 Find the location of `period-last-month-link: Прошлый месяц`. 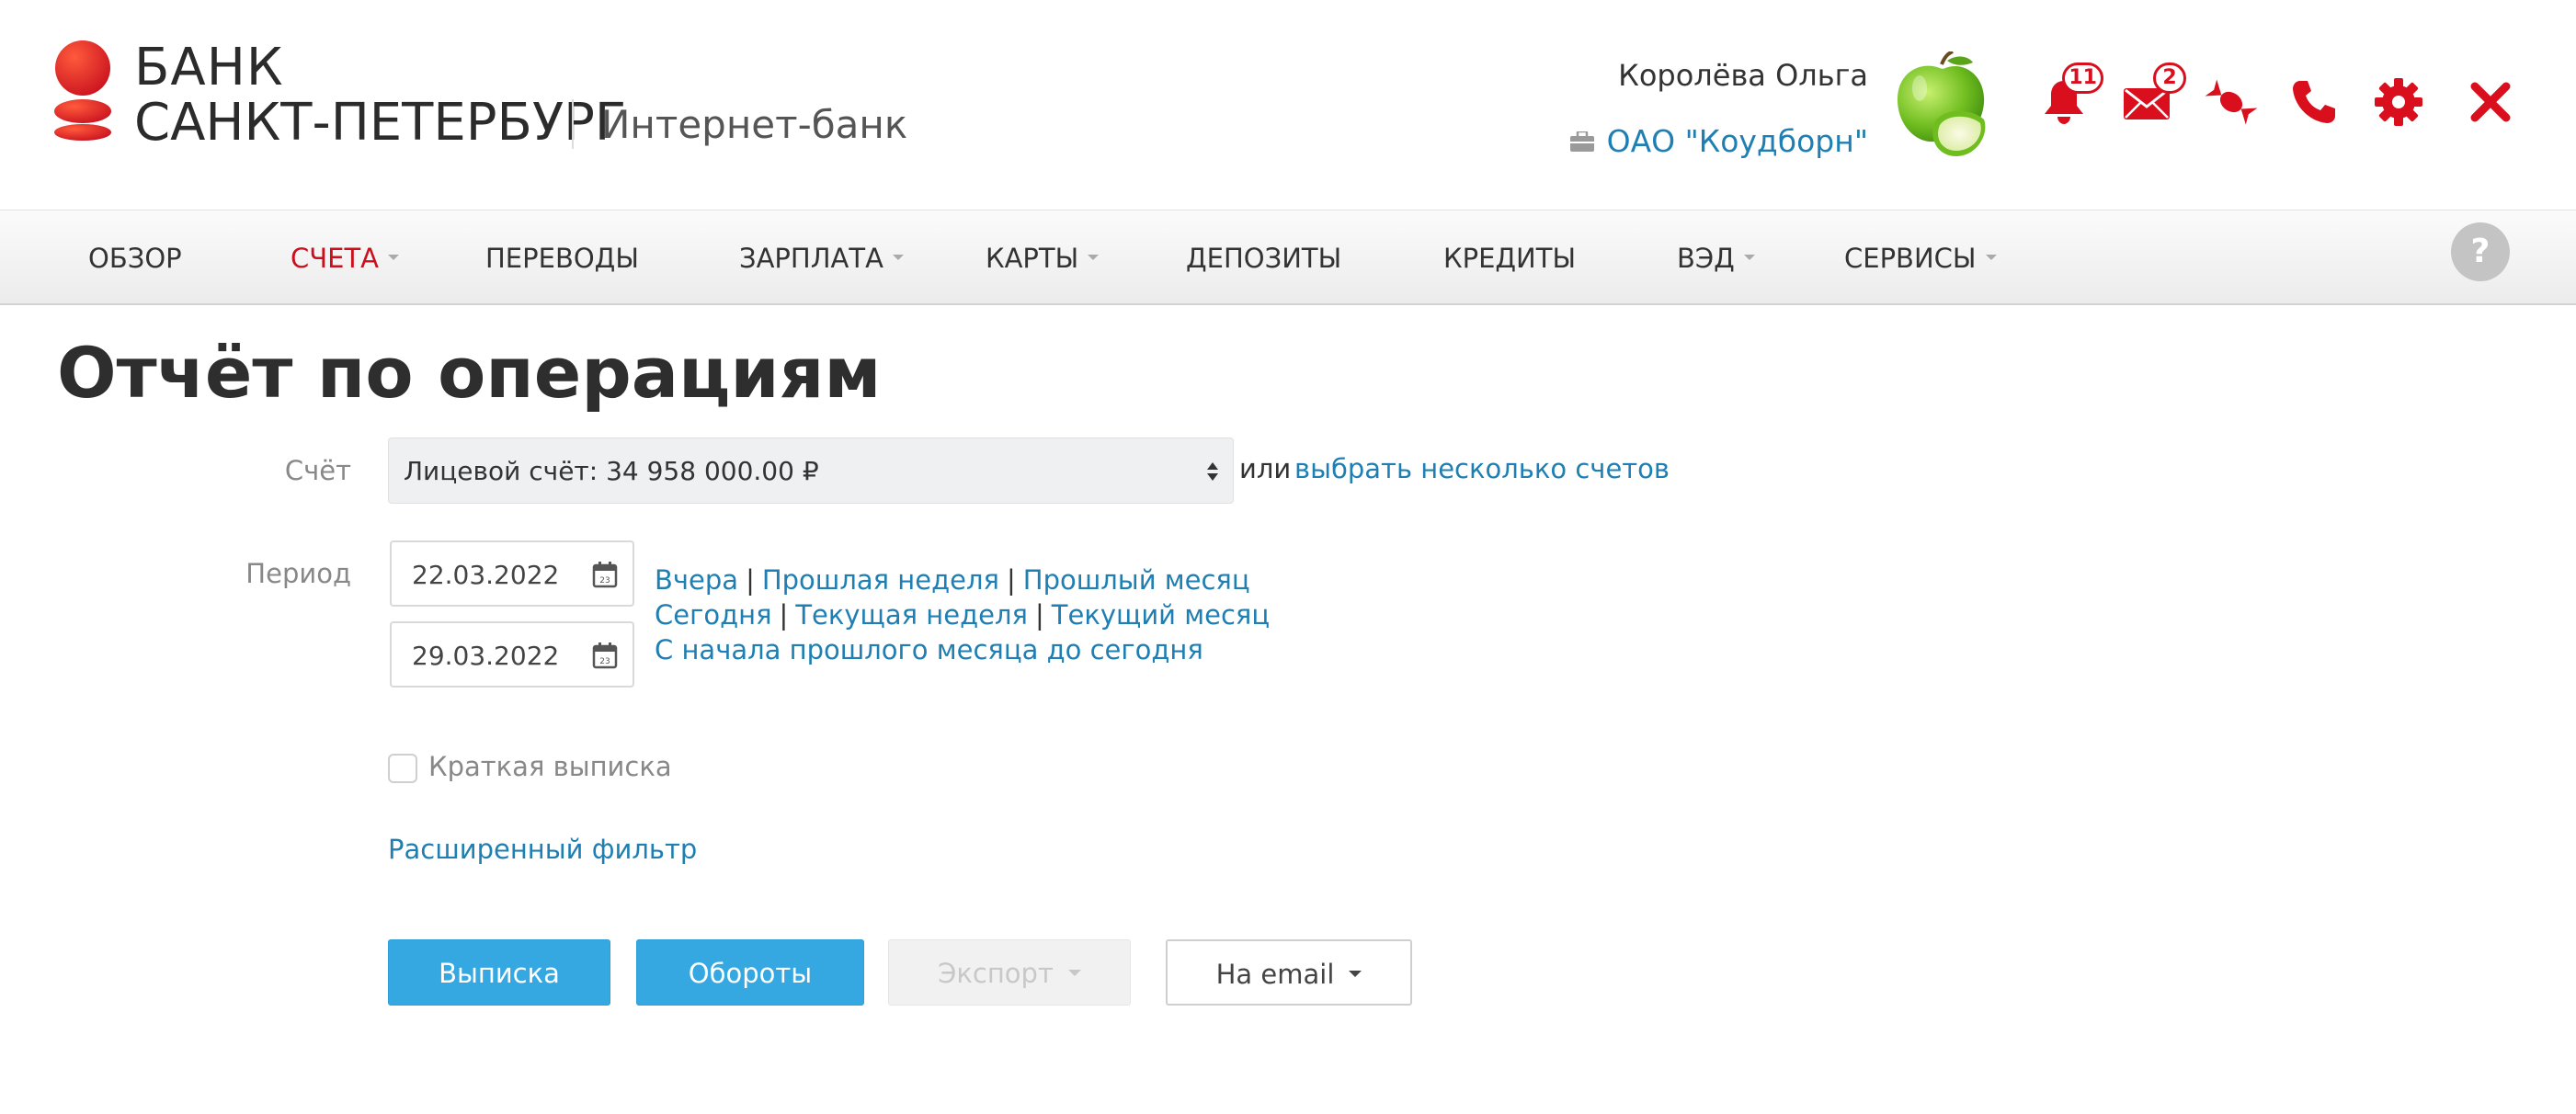

period-last-month-link: Прошлый месяц is located at coordinates (1136, 580).